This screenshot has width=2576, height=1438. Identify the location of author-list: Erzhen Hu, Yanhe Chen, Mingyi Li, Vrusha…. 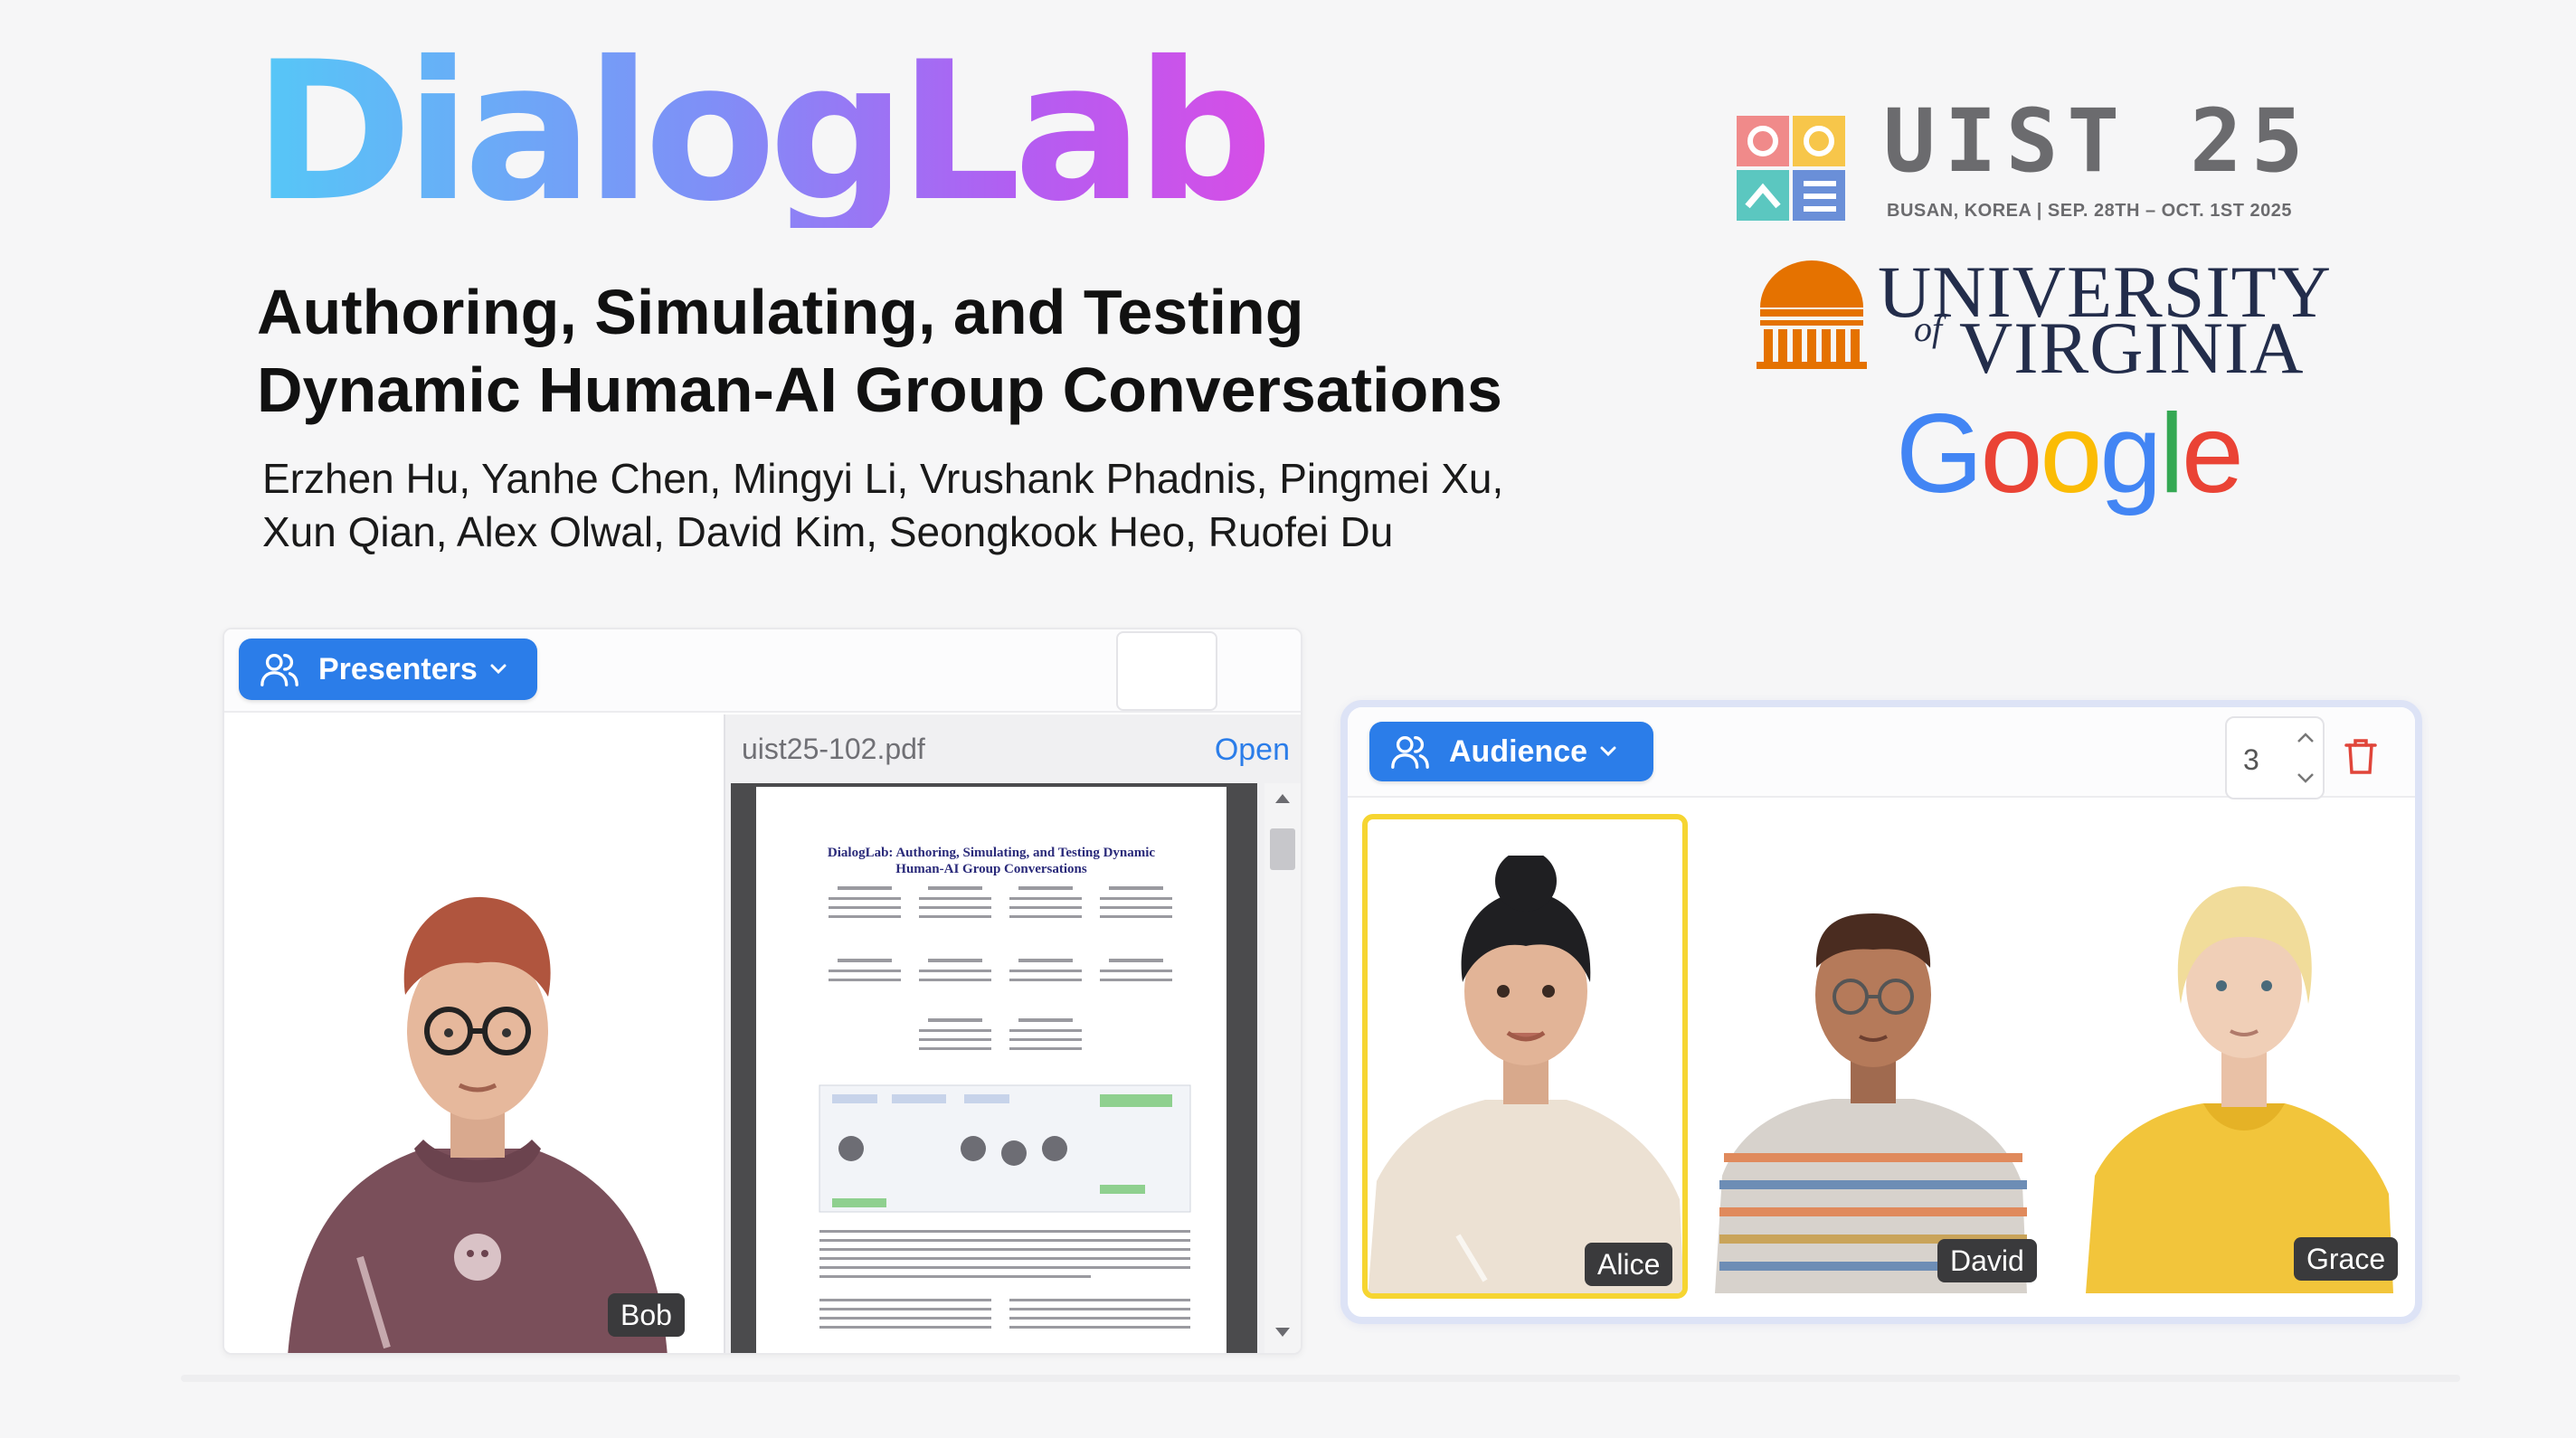
(882, 505).